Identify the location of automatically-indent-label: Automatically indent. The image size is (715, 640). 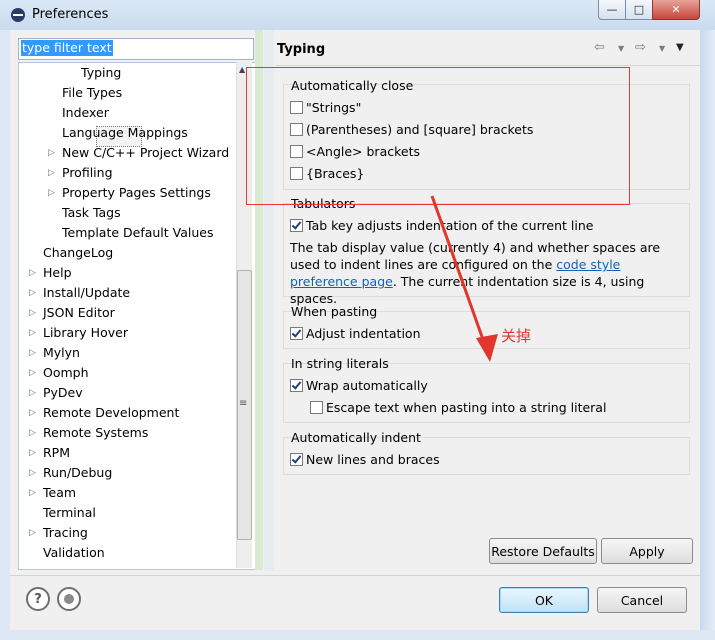
(356, 437).